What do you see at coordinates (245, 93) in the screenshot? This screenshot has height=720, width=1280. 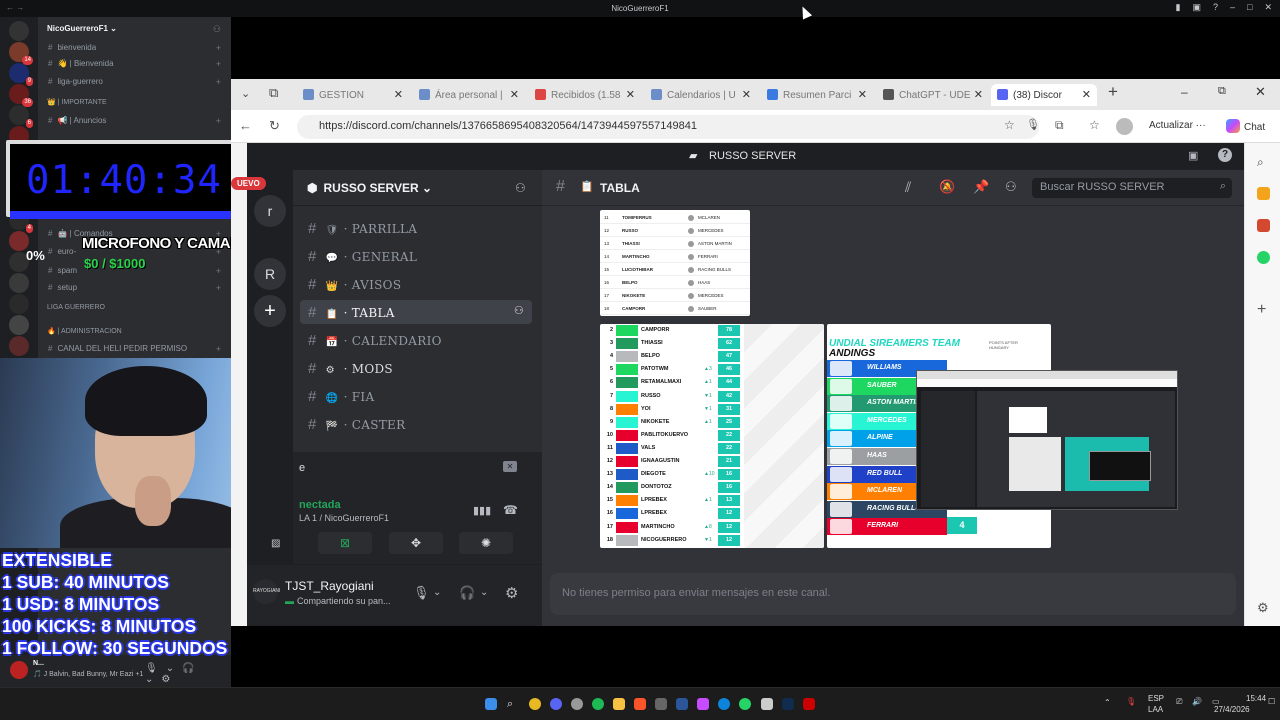 I see `tab-actions-icon: ⌄` at bounding box center [245, 93].